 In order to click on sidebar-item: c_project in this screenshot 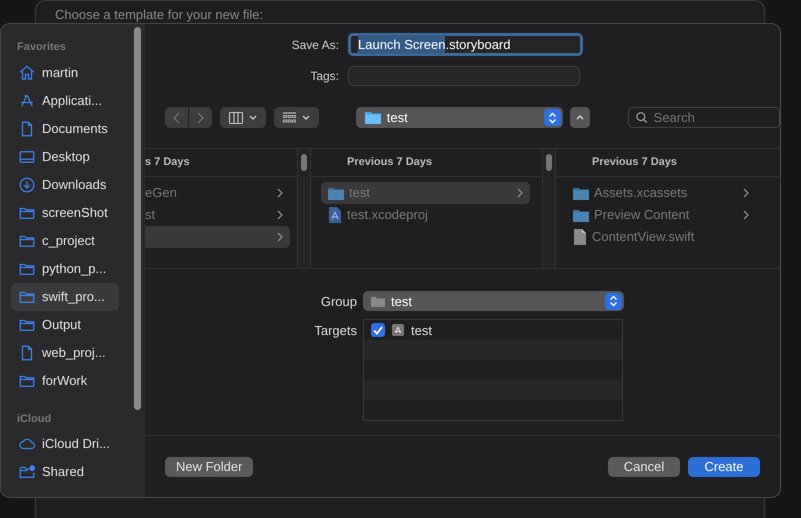, I will do `click(65, 240)`.